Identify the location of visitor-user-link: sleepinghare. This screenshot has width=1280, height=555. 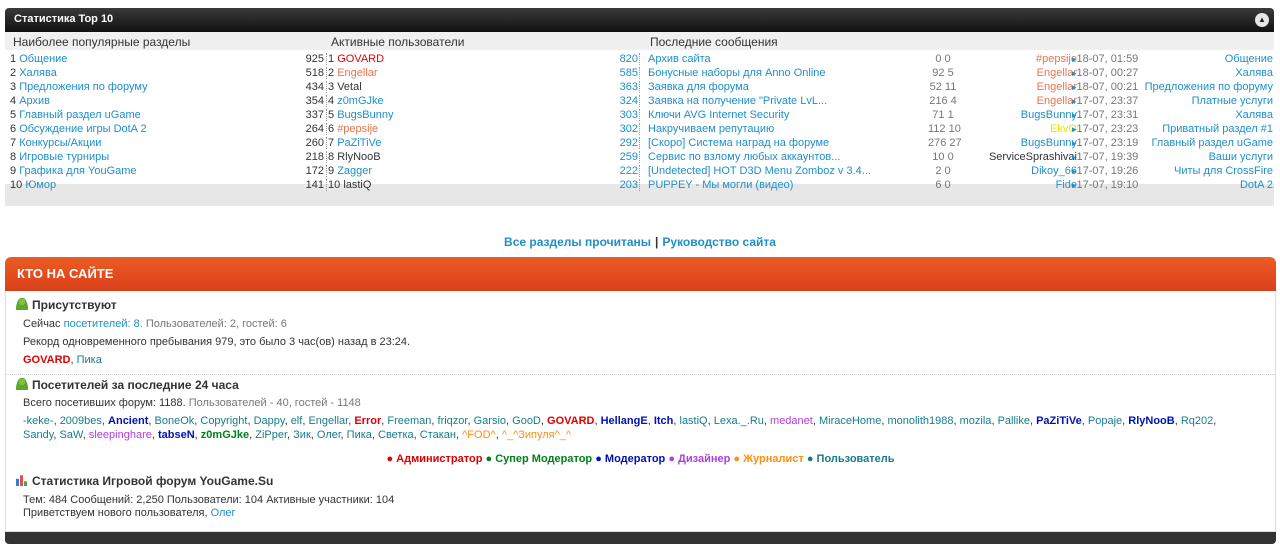
(120, 435).